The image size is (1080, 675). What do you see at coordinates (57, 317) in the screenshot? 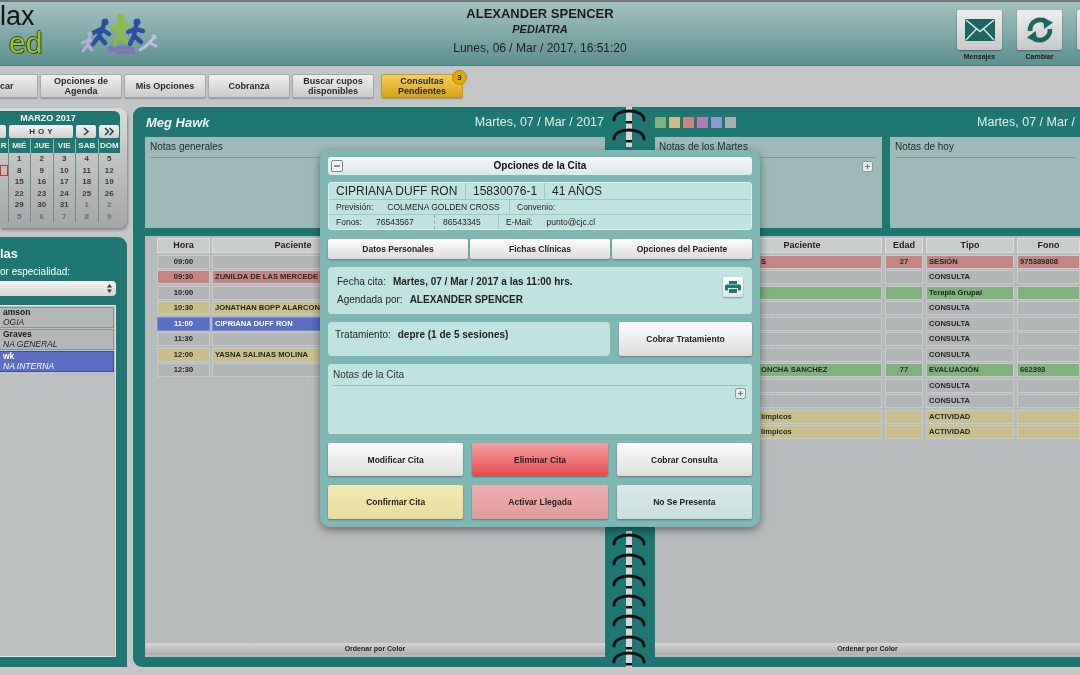
I see `doctor-list-item: amson OGIA` at bounding box center [57, 317].